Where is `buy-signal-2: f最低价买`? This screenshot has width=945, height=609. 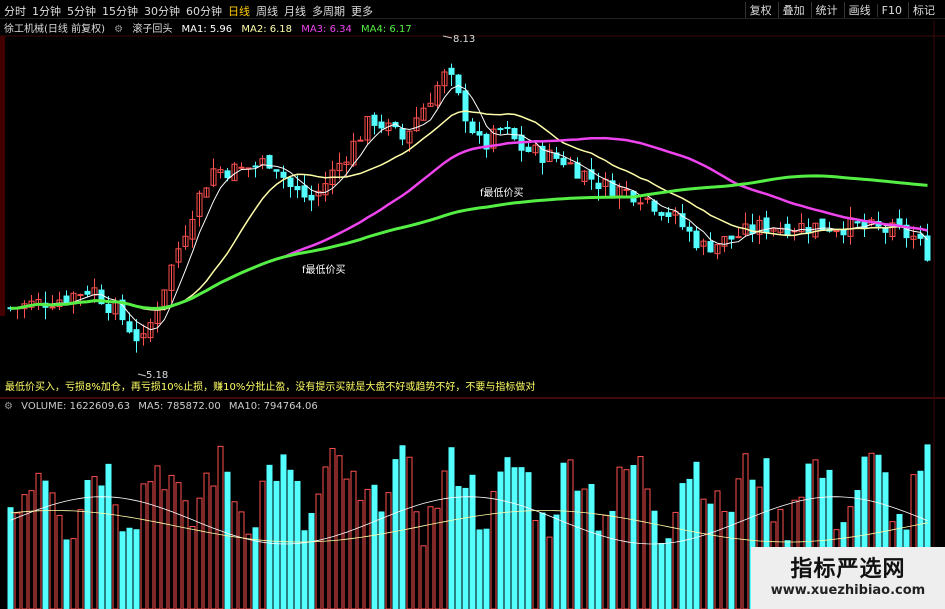
buy-signal-2: f最低价买 is located at coordinates (502, 192).